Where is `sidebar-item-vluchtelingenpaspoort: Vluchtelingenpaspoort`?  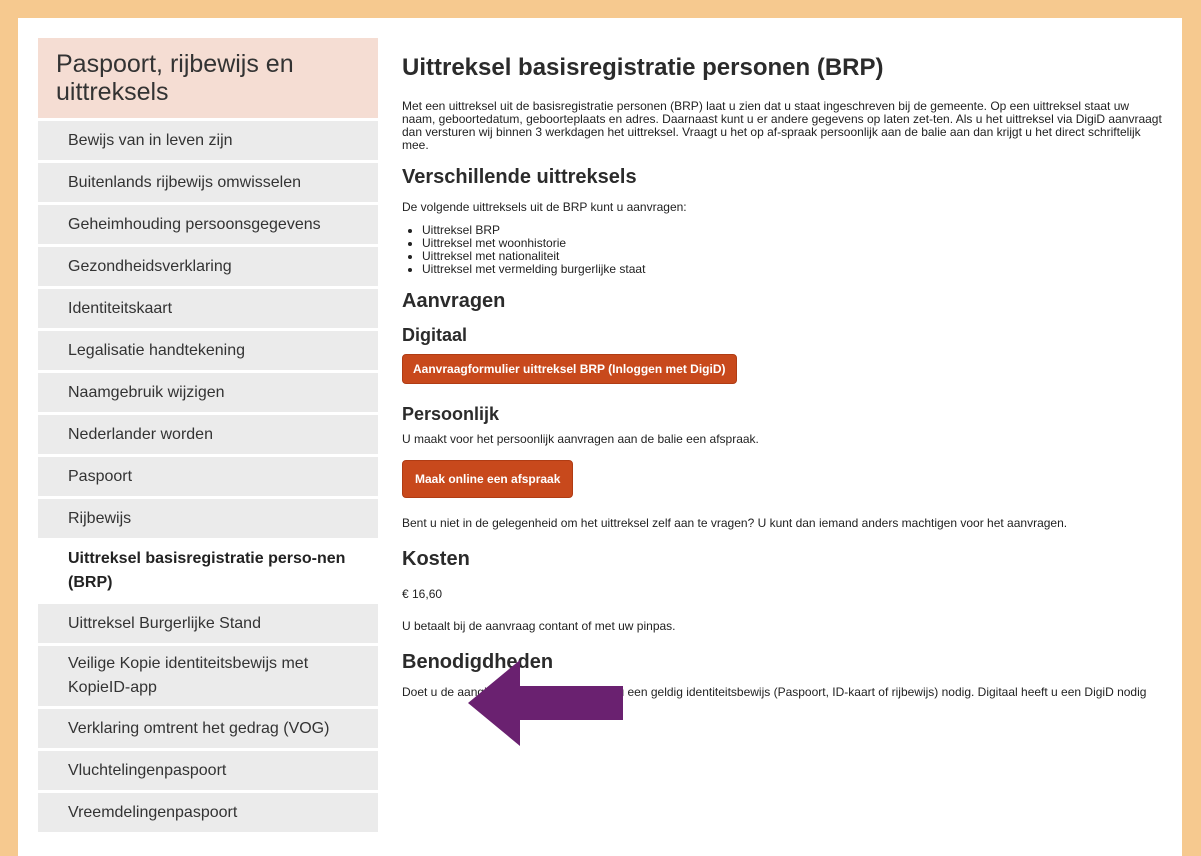
sidebar-item-vluchtelingenpaspoort: Vluchtelingenpaspoort is located at coordinates (208, 770).